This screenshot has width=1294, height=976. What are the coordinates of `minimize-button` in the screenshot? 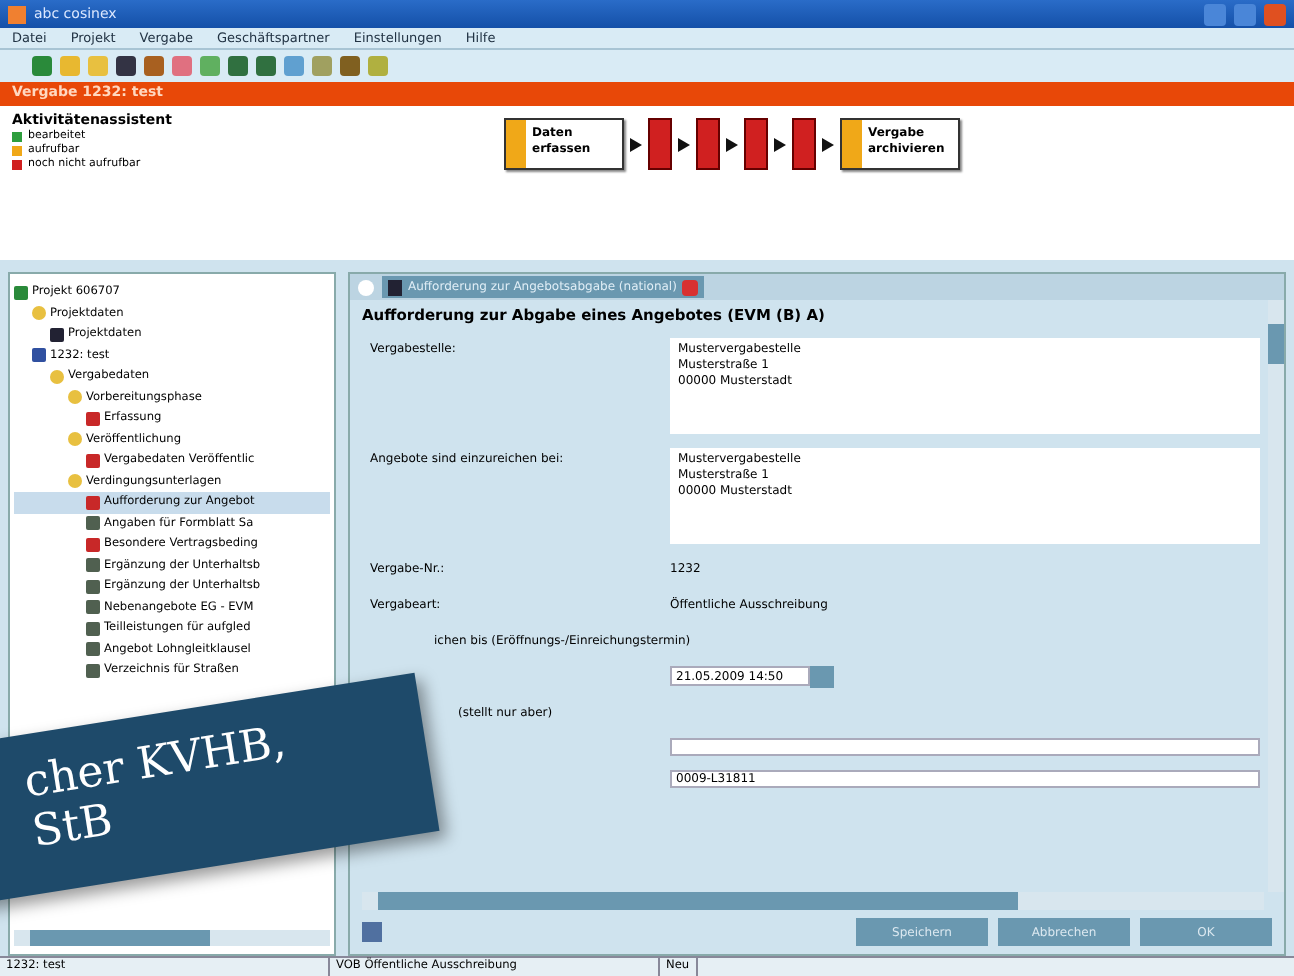 It's located at (1215, 14).